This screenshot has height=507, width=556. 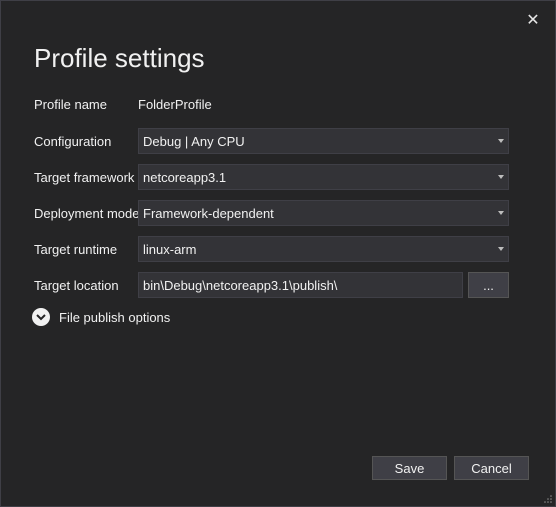 What do you see at coordinates (185, 177) in the screenshot?
I see `target-framework-value: netcoreapp3.1` at bounding box center [185, 177].